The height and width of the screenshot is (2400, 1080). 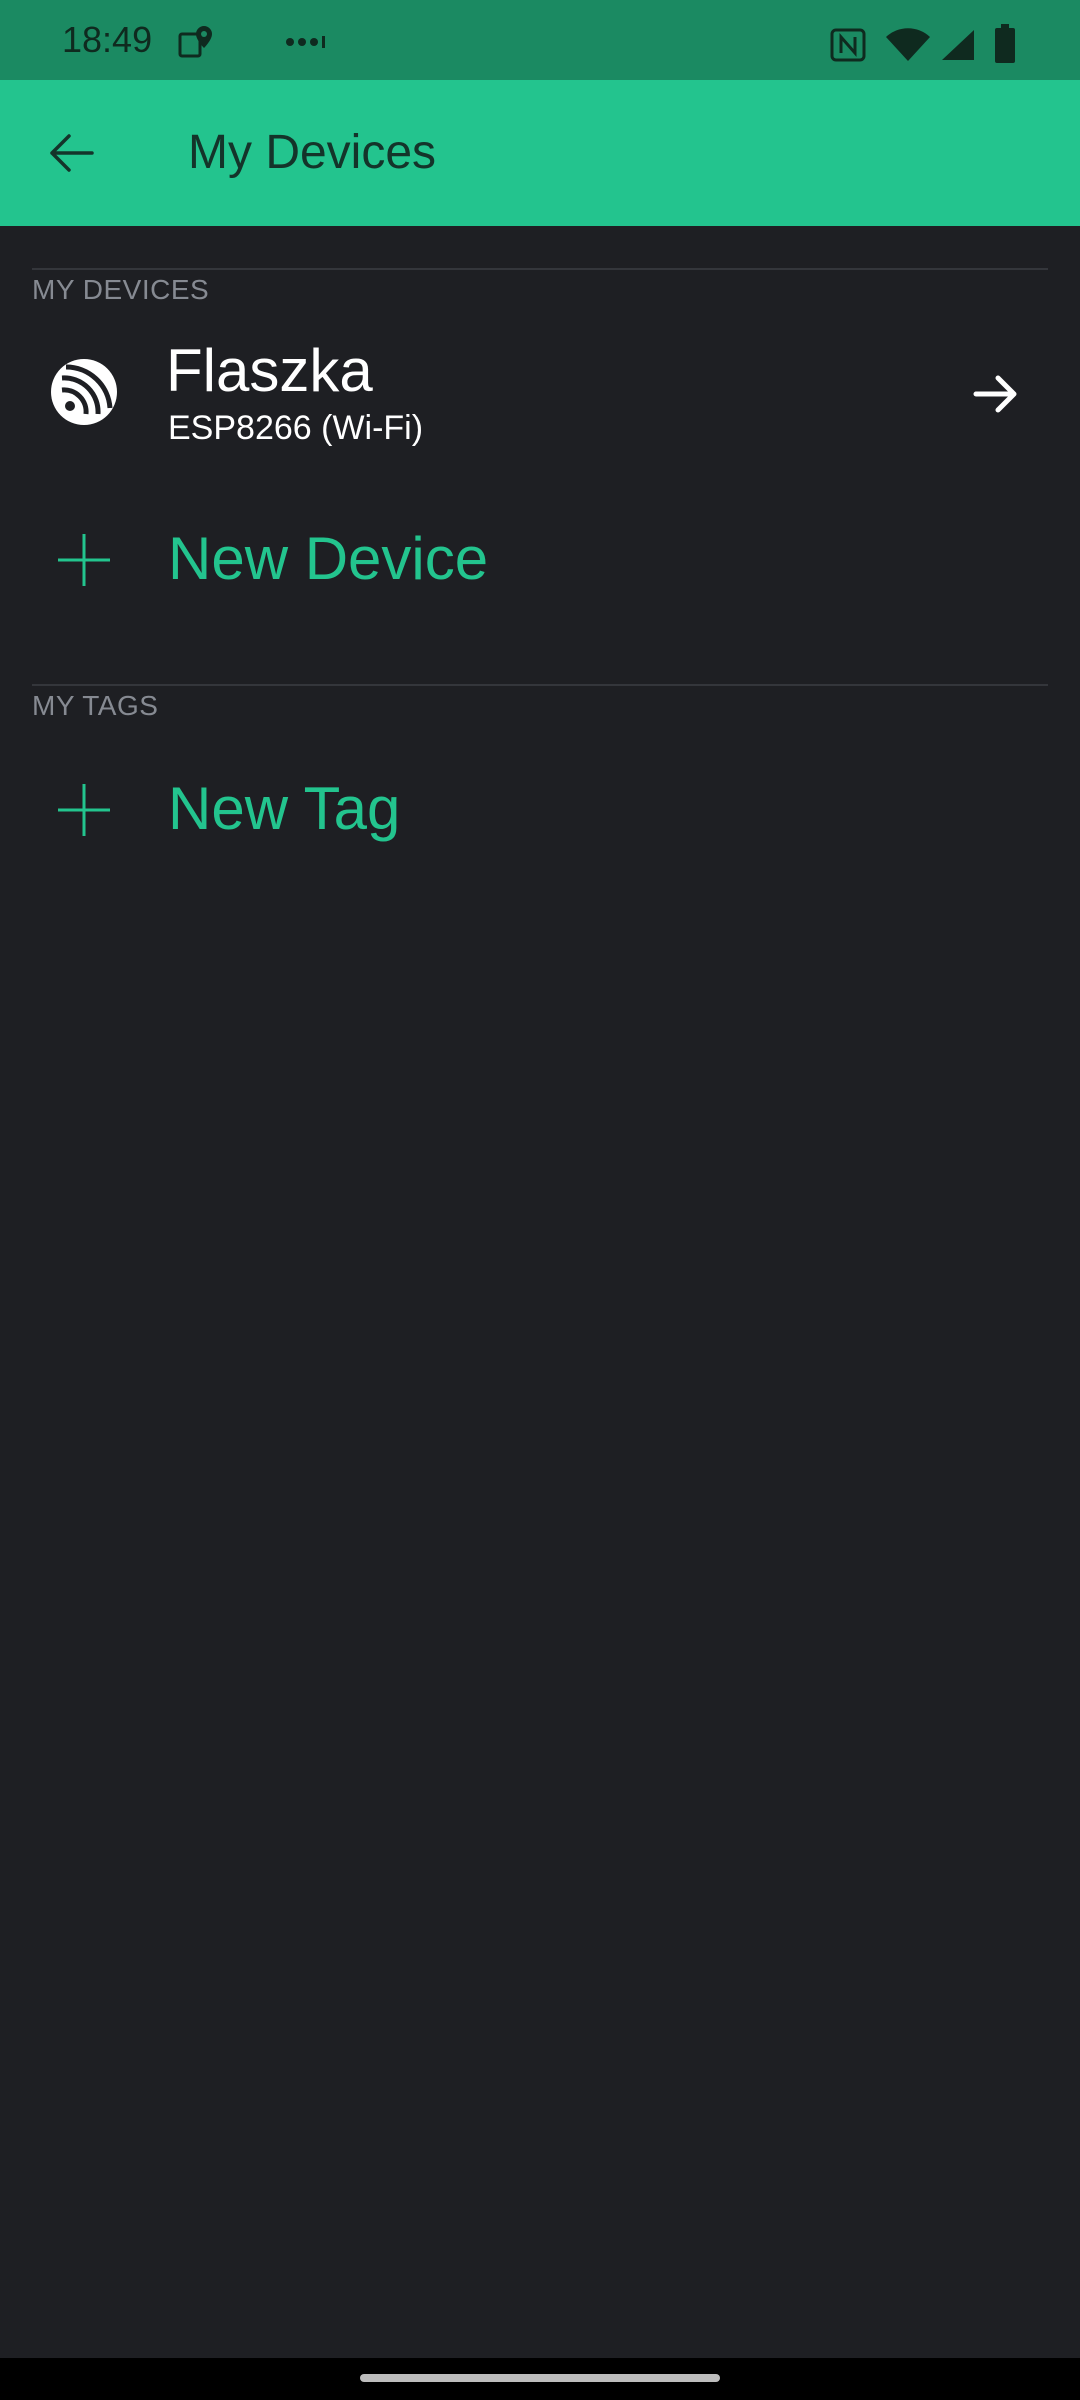 I want to click on page-title: My Devices, so click(x=312, y=152).